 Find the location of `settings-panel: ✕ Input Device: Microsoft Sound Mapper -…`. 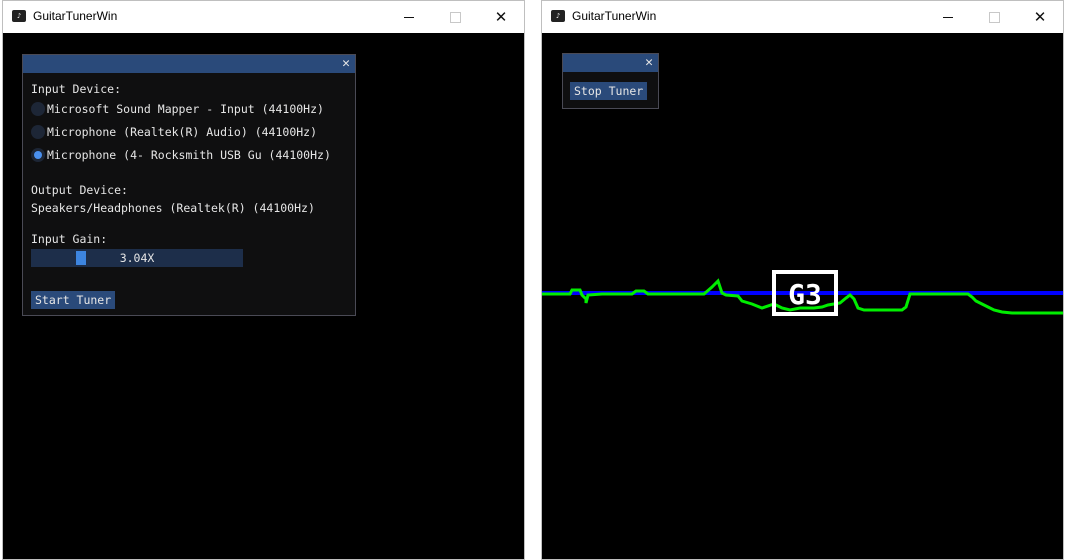

settings-panel: ✕ Input Device: Microsoft Sound Mapper -… is located at coordinates (189, 185).